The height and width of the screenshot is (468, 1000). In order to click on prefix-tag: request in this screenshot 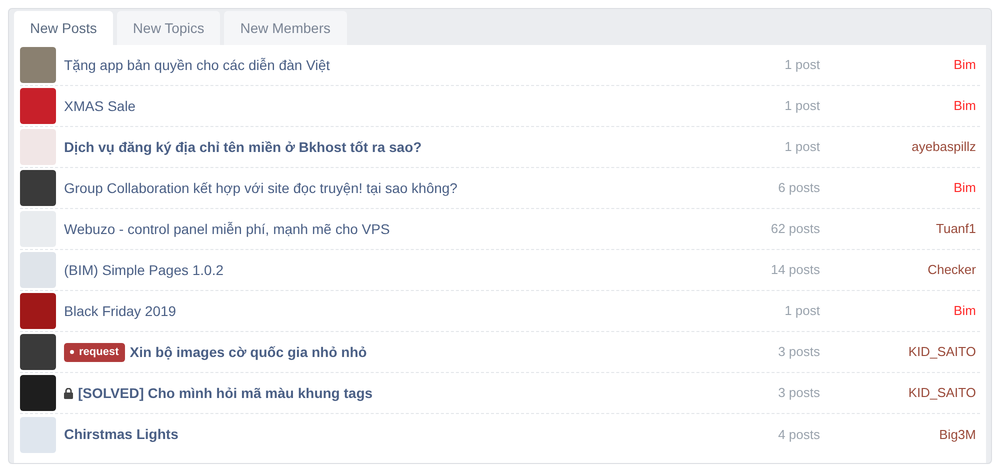, I will do `click(94, 352)`.